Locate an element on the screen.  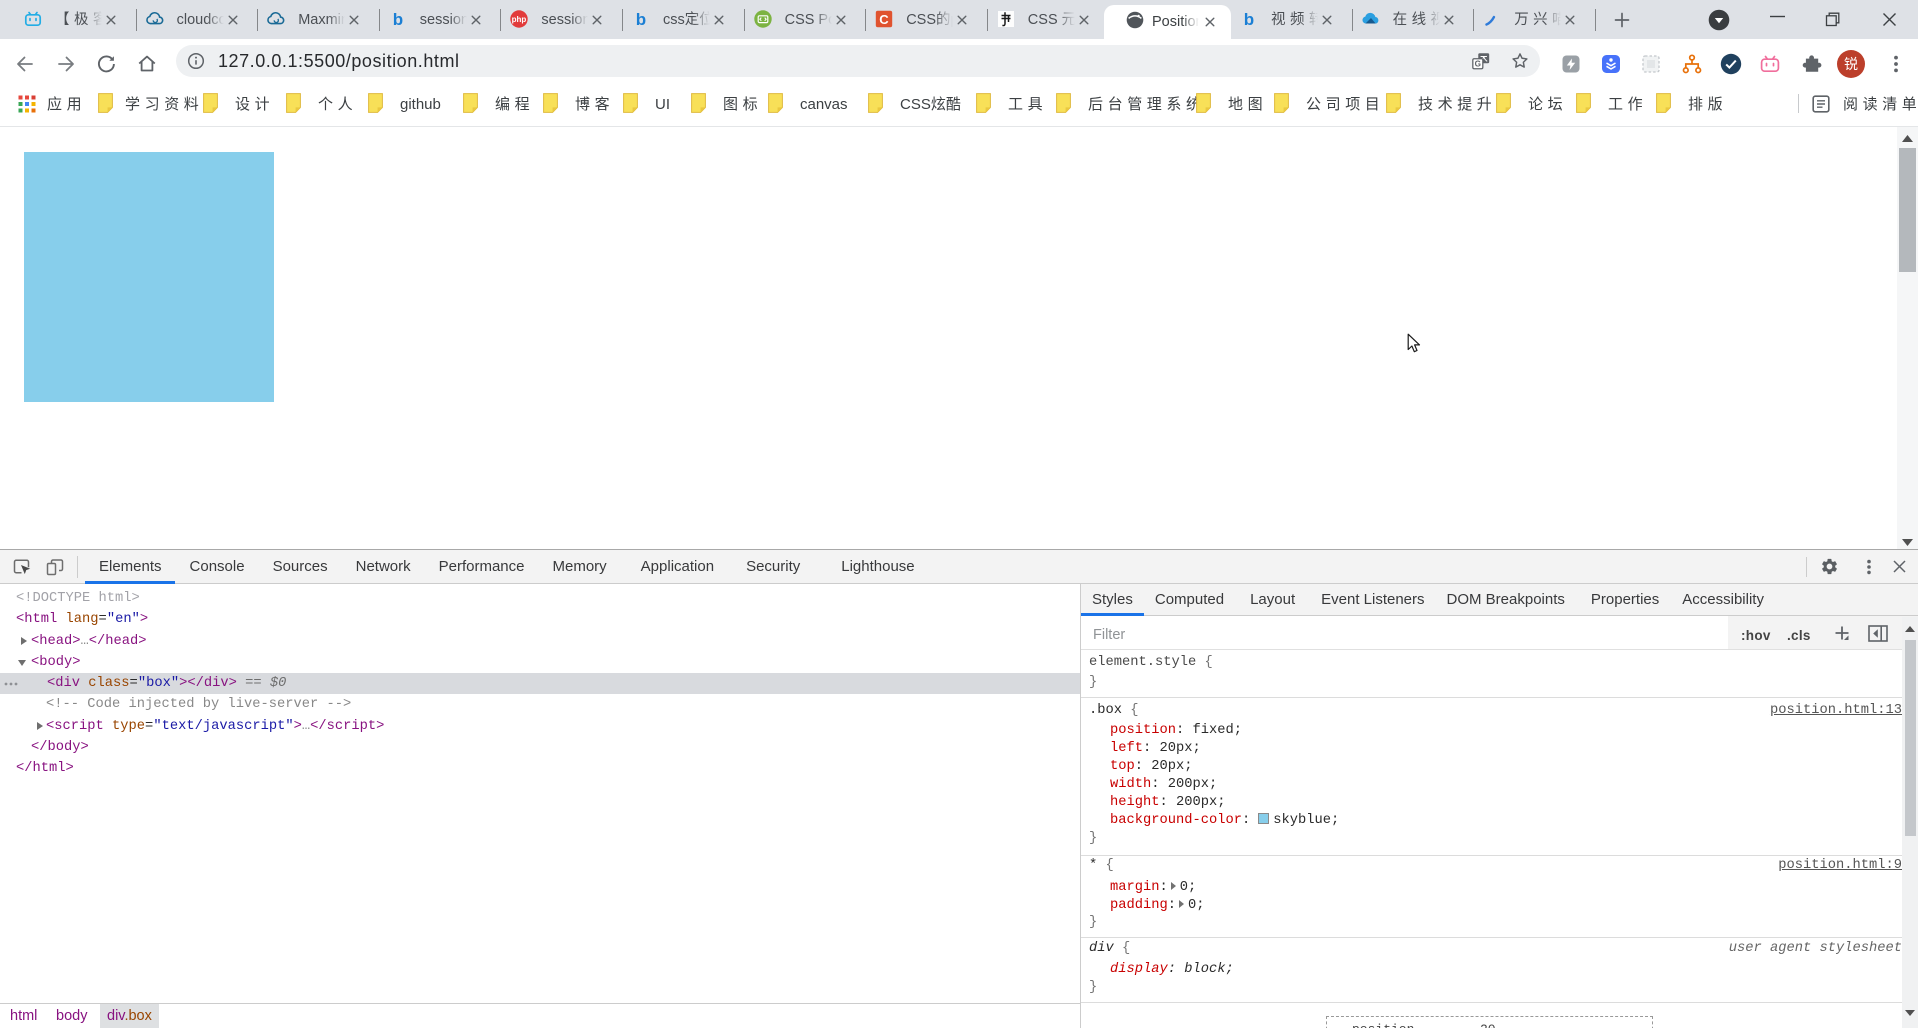
svg-text: php is located at coordinates (519, 19).